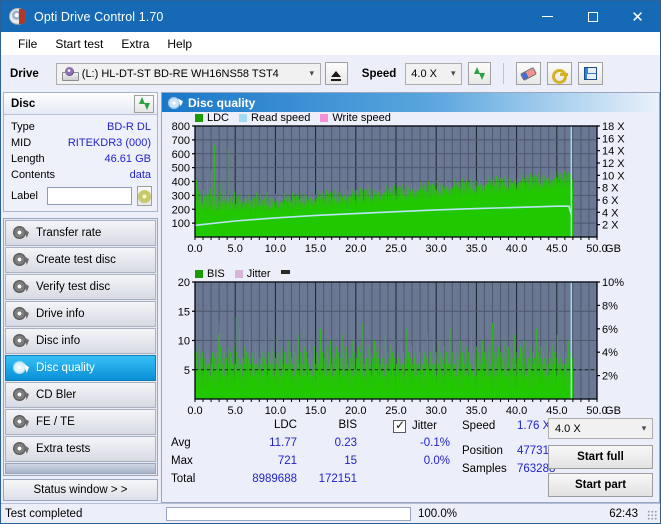  Describe the element at coordinates (610, 226) in the screenshot. I see `svg-text: 2 X` at that location.